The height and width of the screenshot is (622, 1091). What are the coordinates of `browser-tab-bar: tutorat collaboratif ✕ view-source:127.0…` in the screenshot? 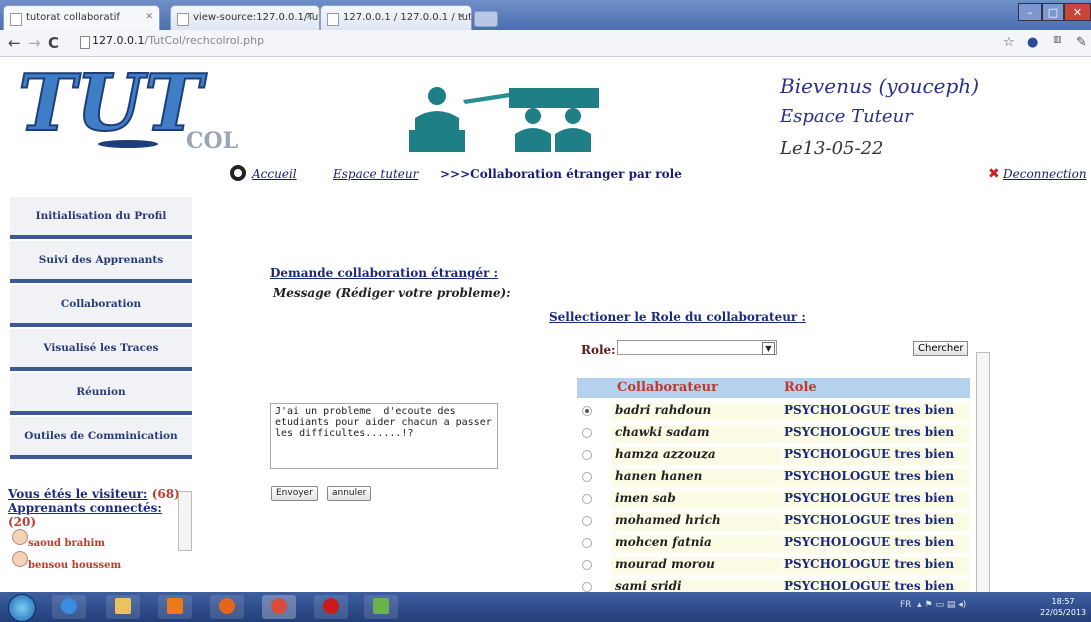 It's located at (545, 15).